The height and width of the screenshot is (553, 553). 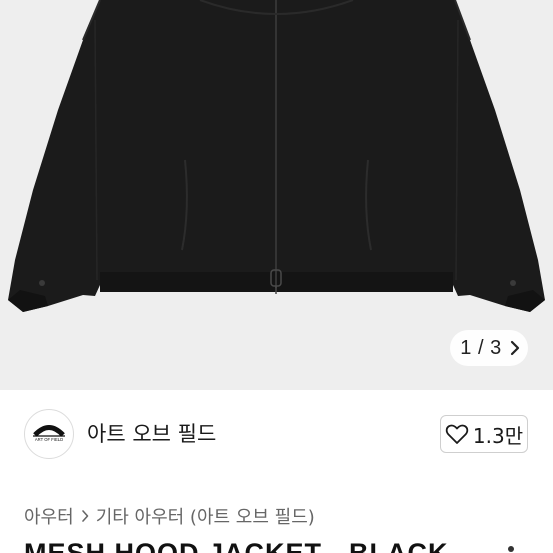 I want to click on heart-icon, so click(x=457, y=434).